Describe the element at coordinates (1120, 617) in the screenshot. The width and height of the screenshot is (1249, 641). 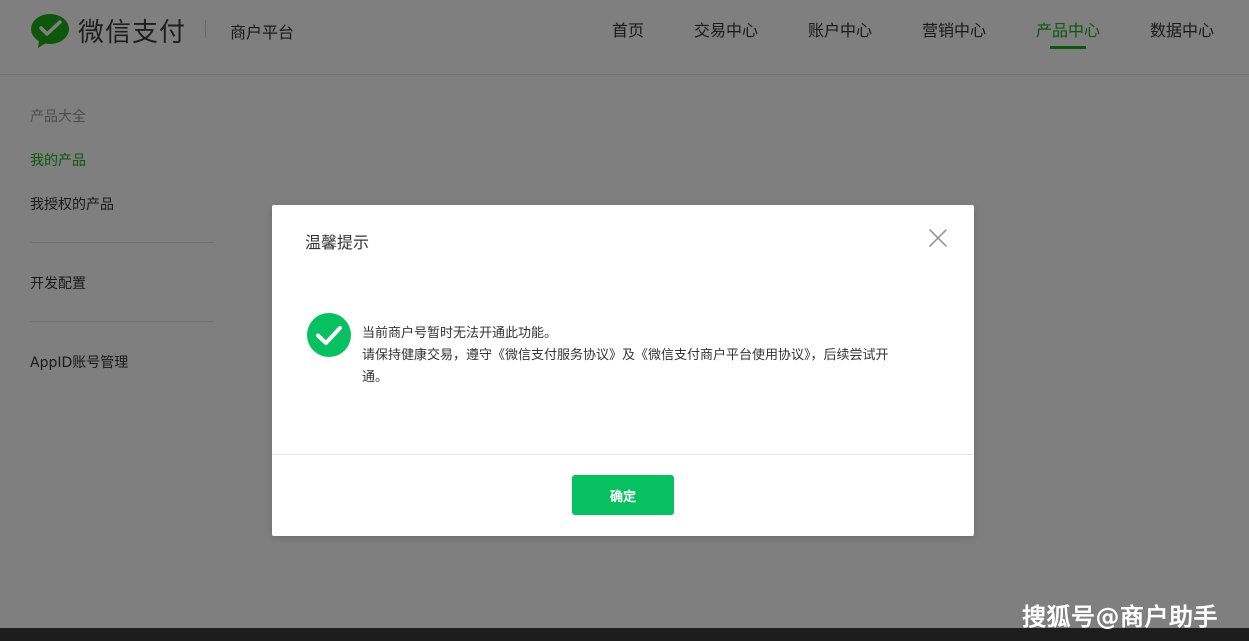
I see `watermark-text: 搜狐号@商户助手` at that location.